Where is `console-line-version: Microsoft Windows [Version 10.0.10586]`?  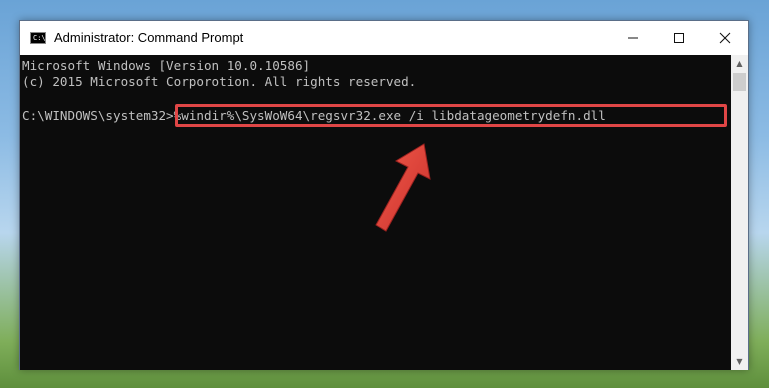 console-line-version: Microsoft Windows [Version 10.0.10586] is located at coordinates (166, 65).